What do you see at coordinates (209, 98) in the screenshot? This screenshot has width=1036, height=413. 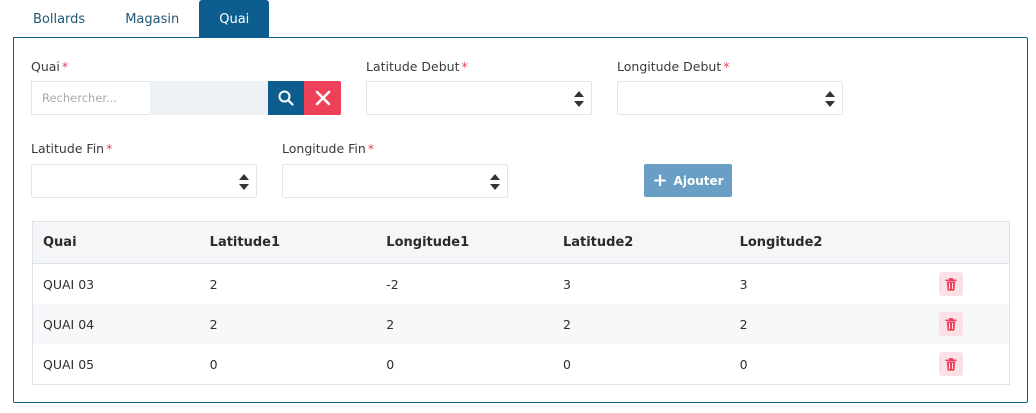 I see `quai-selected-value` at bounding box center [209, 98].